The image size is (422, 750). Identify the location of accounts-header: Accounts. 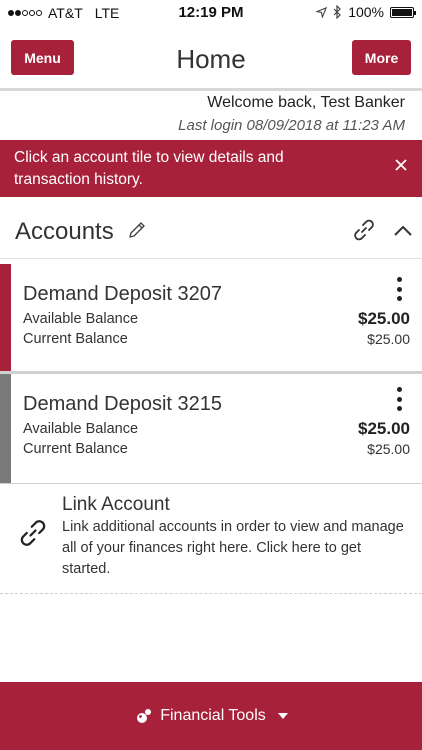
(211, 228).